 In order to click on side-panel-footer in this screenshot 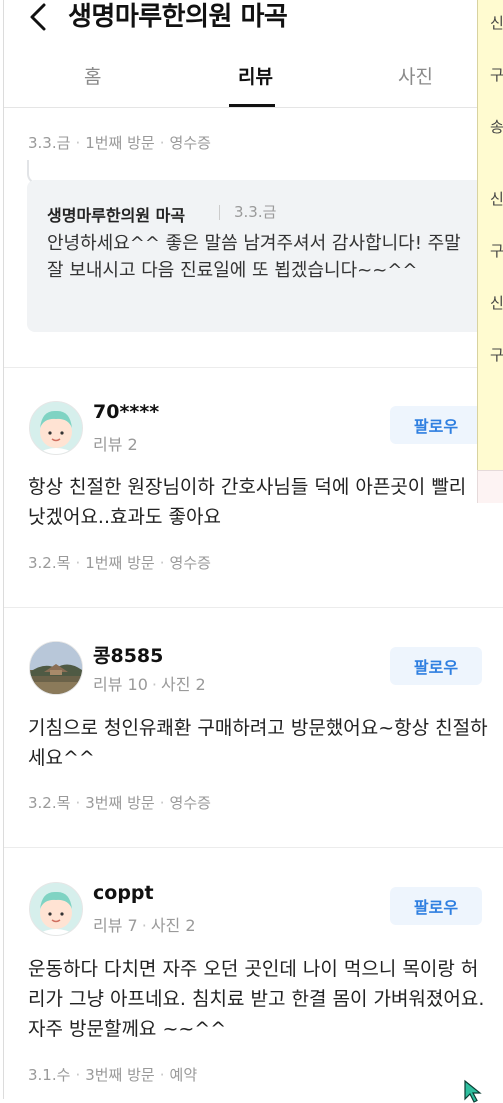, I will do `click(490, 486)`.